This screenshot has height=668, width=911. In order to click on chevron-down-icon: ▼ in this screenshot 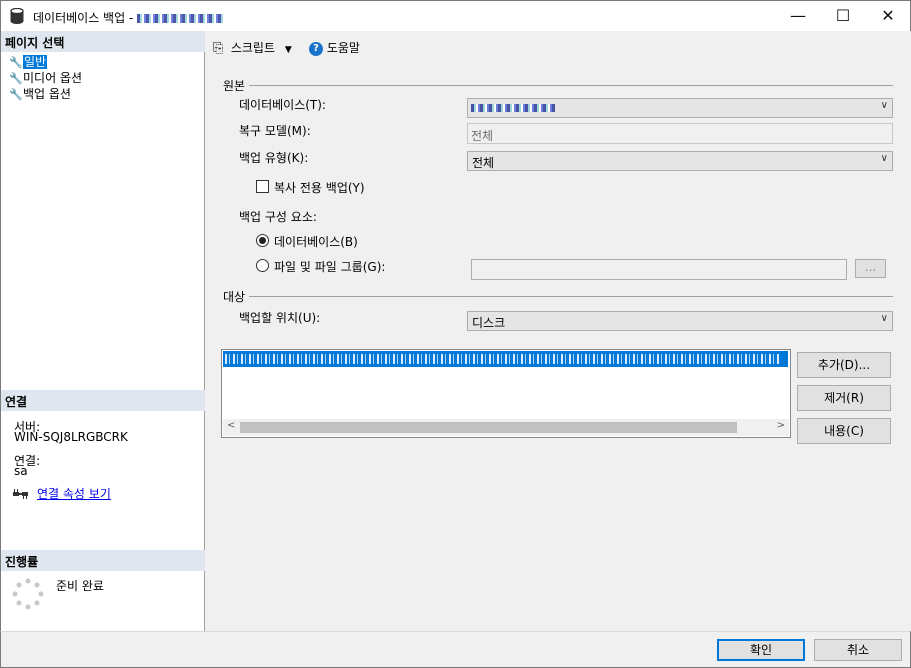, I will do `click(288, 50)`.